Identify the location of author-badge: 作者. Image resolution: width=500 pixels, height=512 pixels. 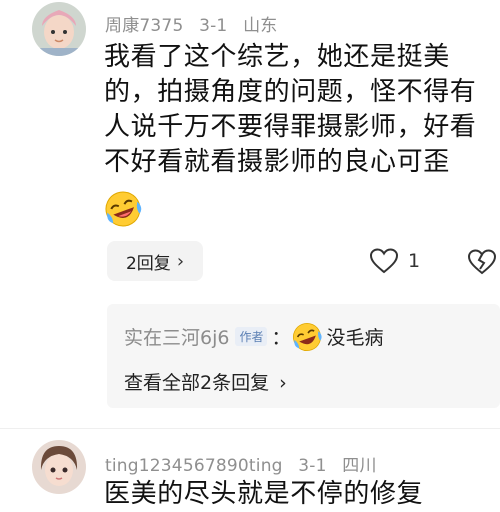
(251, 336).